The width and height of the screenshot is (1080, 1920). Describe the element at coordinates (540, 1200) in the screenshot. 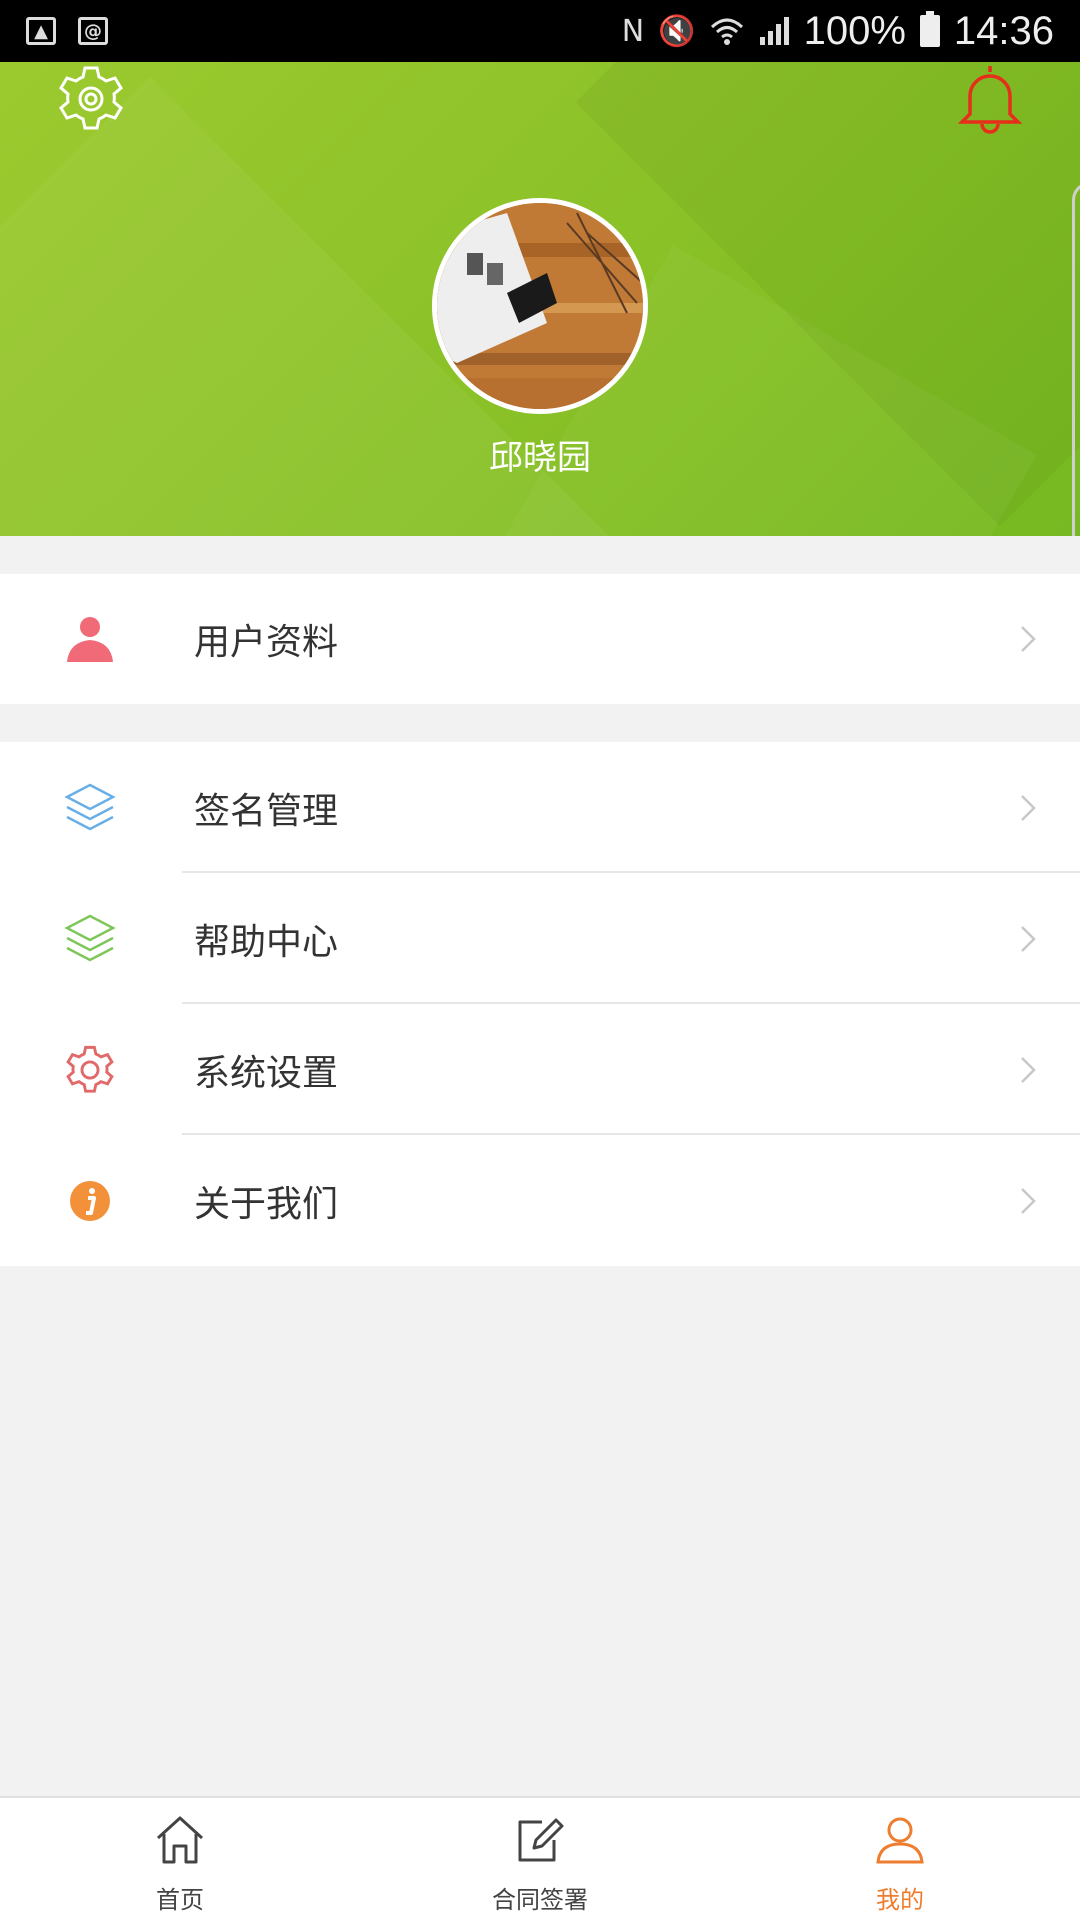

I see `menu-item-about-us: 关于我们` at that location.